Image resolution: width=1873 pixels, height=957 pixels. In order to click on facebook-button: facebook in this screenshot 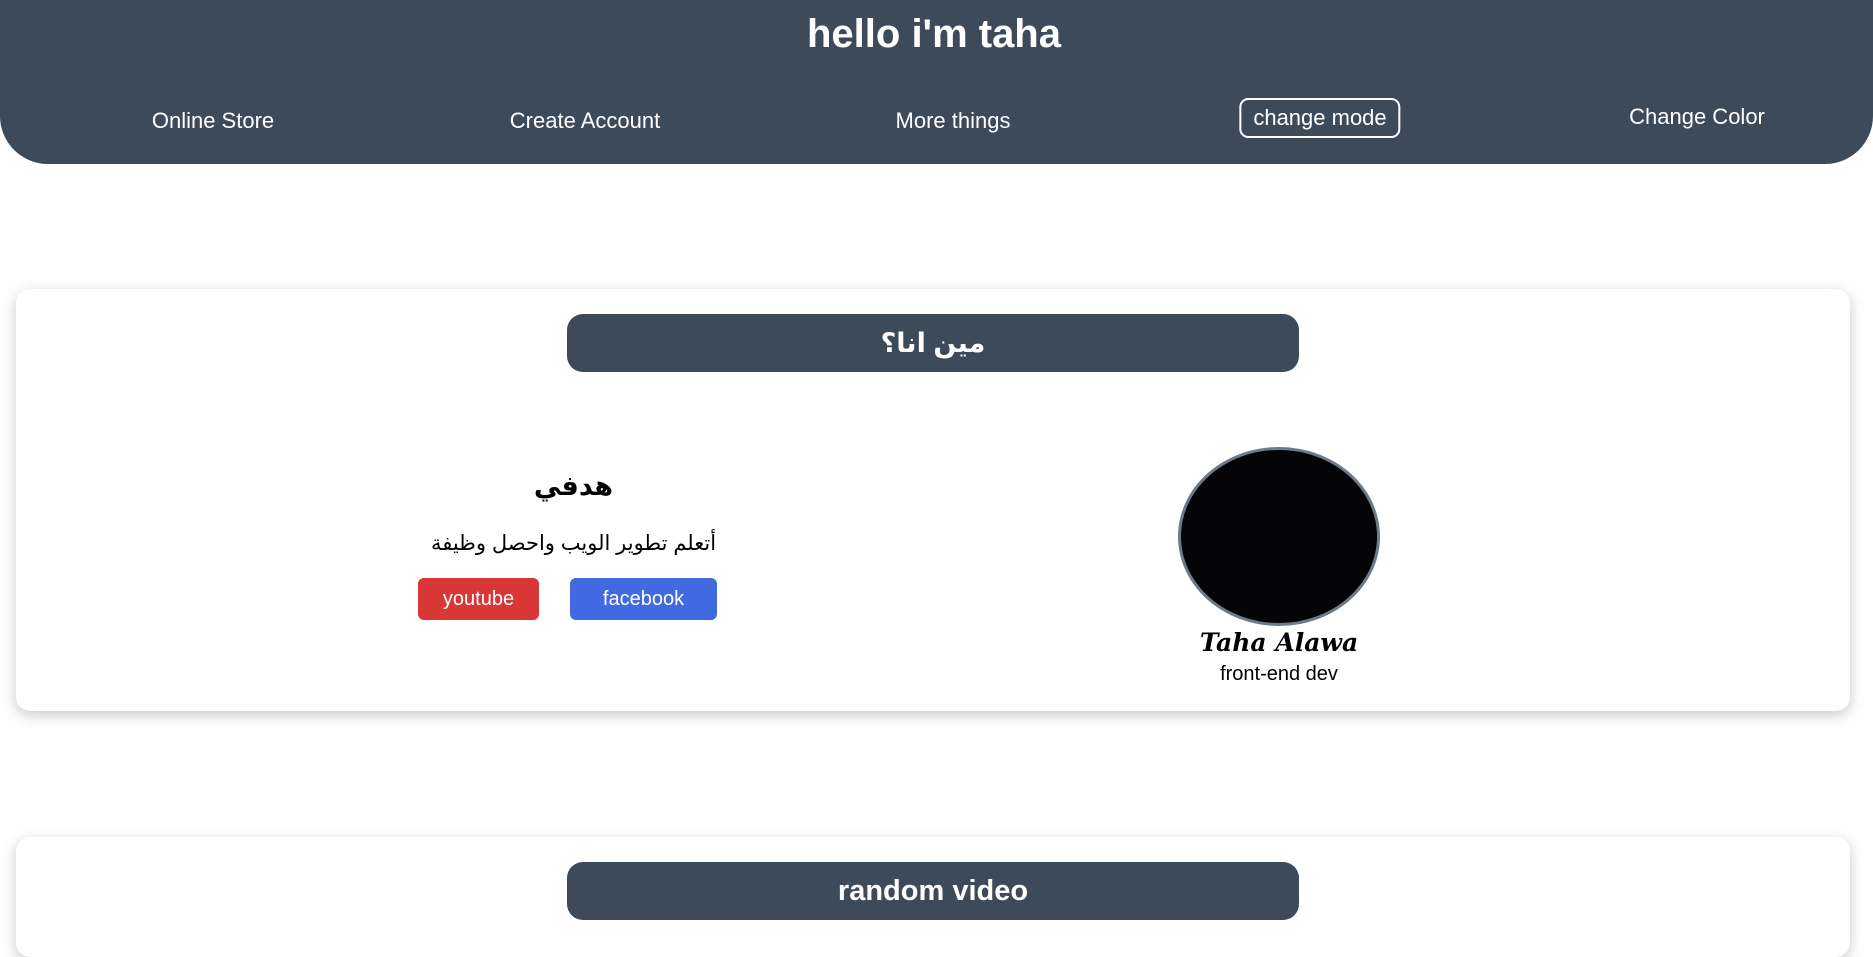, I will do `click(643, 599)`.